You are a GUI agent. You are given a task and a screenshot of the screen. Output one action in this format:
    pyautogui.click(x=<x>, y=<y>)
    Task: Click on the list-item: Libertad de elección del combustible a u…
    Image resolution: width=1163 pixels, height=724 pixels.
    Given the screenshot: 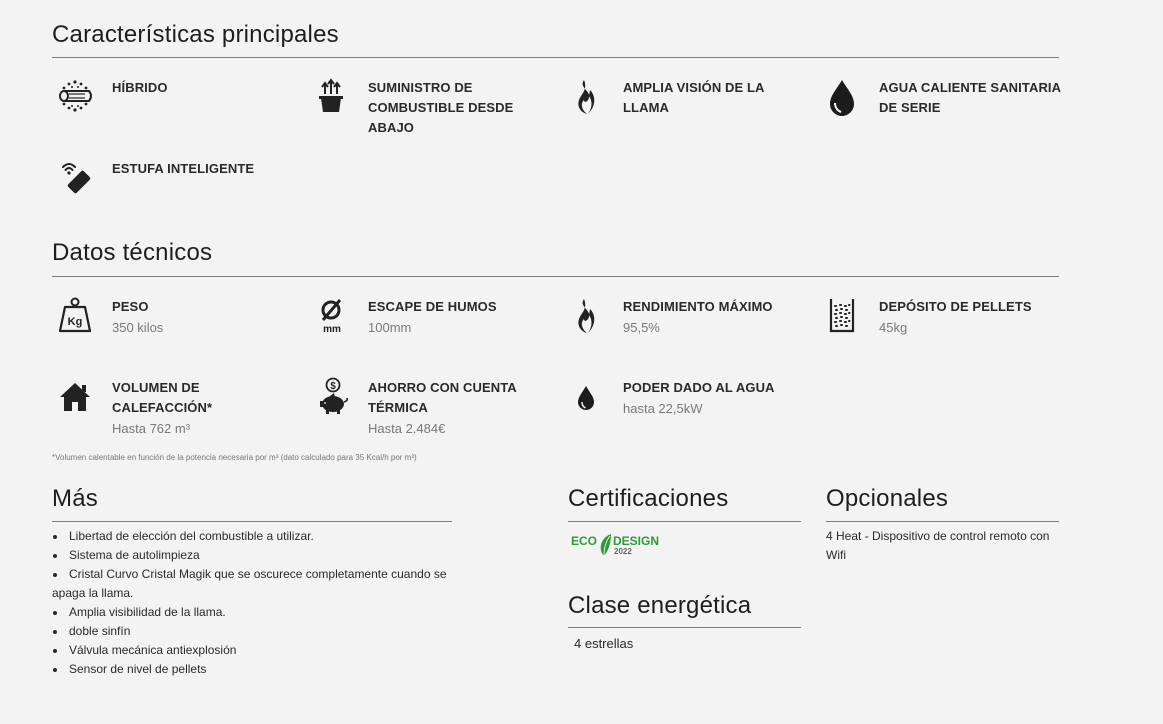 What is the action you would take?
    pyautogui.click(x=252, y=536)
    